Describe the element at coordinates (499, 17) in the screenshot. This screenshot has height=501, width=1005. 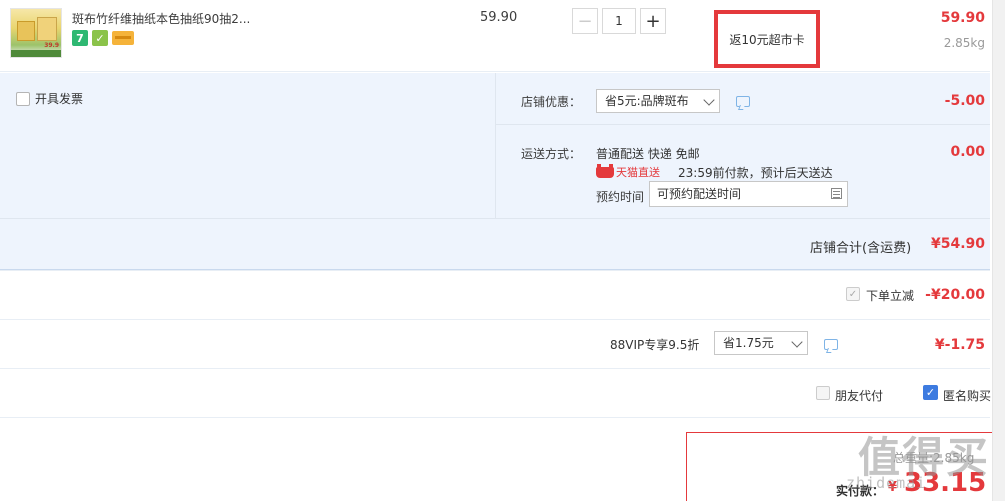
I see `unit-price: 59.90` at that location.